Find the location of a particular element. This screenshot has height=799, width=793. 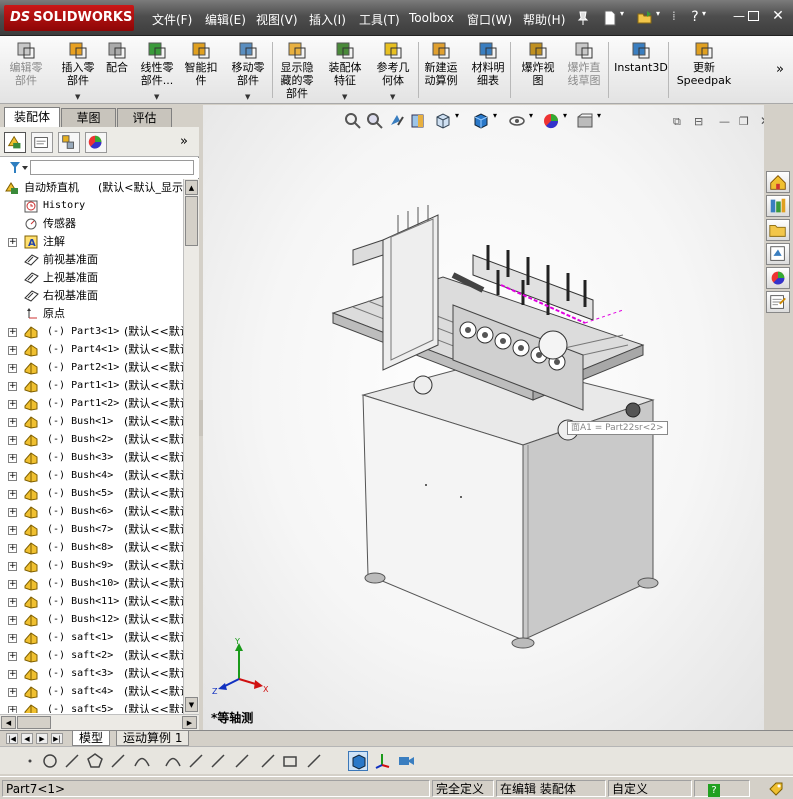

more-commands-icon: » is located at coordinates (780, 69).